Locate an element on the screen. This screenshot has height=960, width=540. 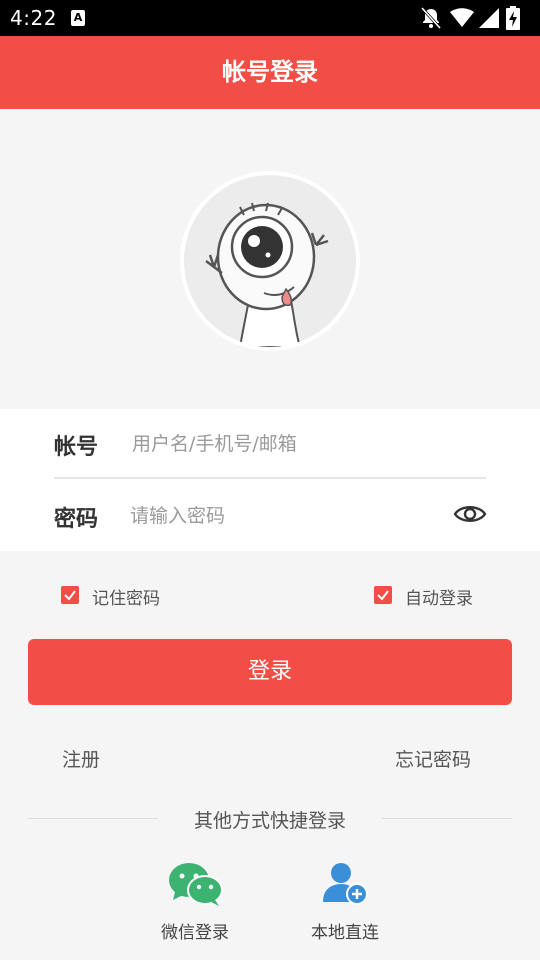
login-form: 帐号 密码 is located at coordinates (270, 480).